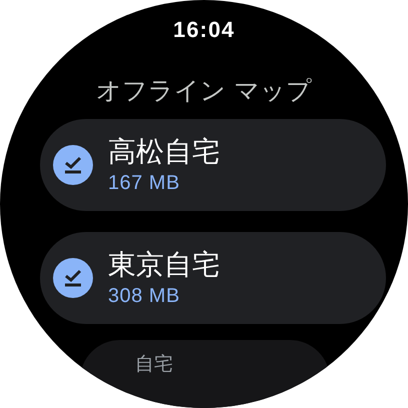  What do you see at coordinates (144, 183) in the screenshot?
I see `map-size: 167 MB` at bounding box center [144, 183].